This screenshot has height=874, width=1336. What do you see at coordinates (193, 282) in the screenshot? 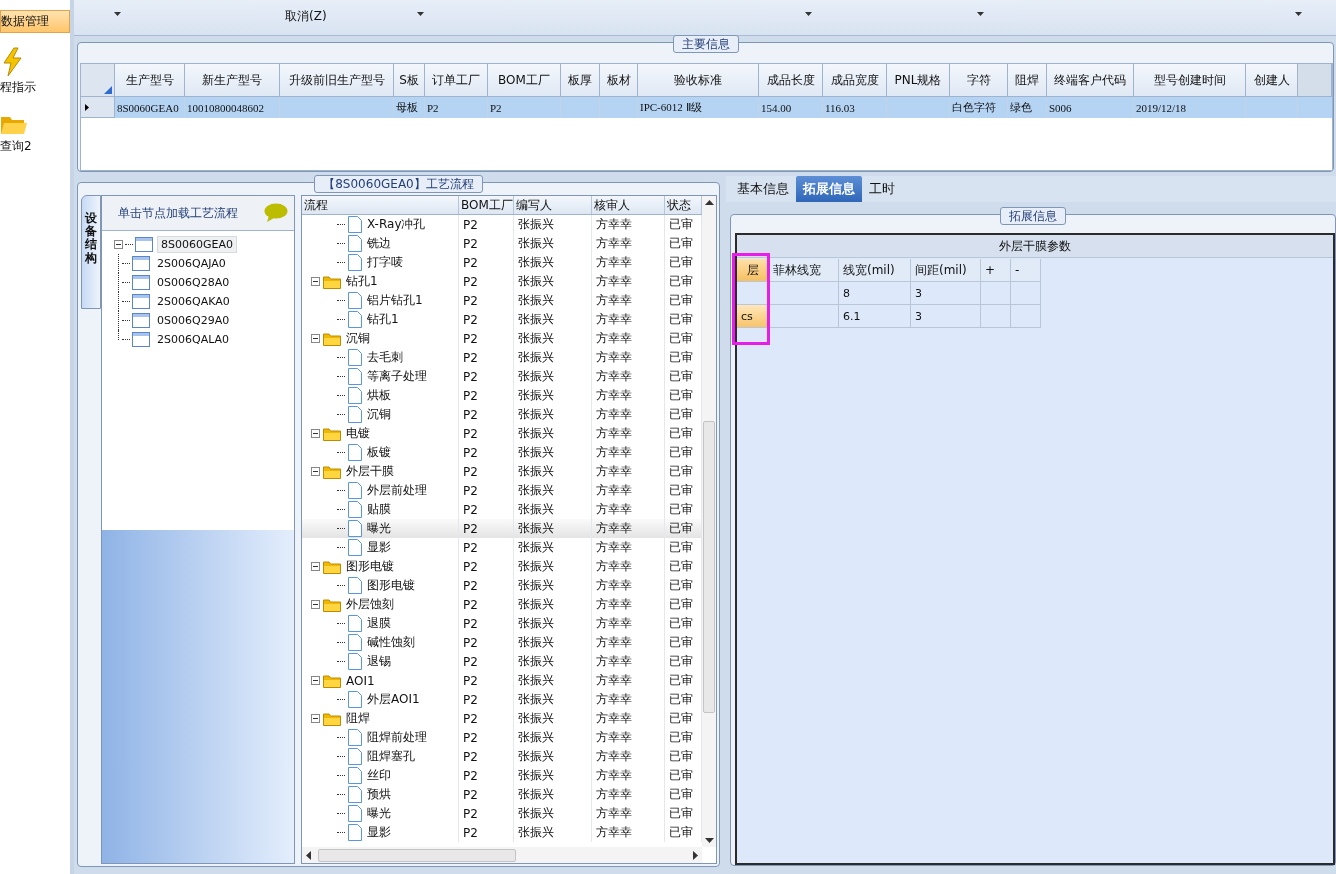
I see `tree-node: 0S006Q28A0` at bounding box center [193, 282].